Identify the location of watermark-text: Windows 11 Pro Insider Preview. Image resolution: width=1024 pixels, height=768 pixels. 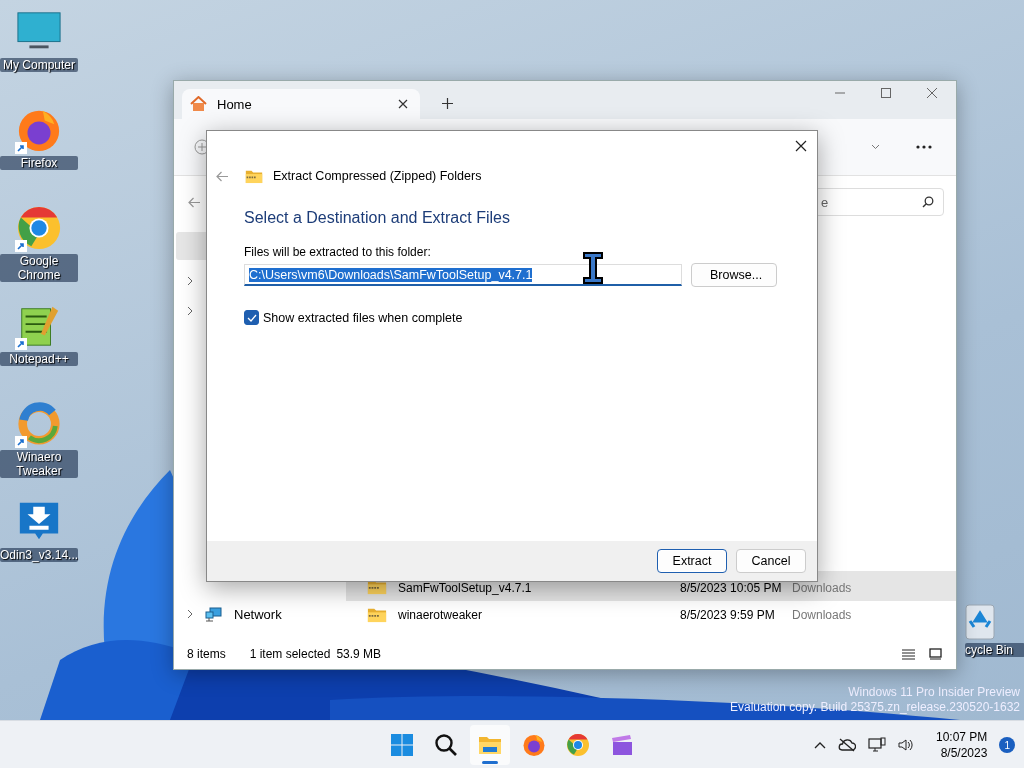
(934, 692).